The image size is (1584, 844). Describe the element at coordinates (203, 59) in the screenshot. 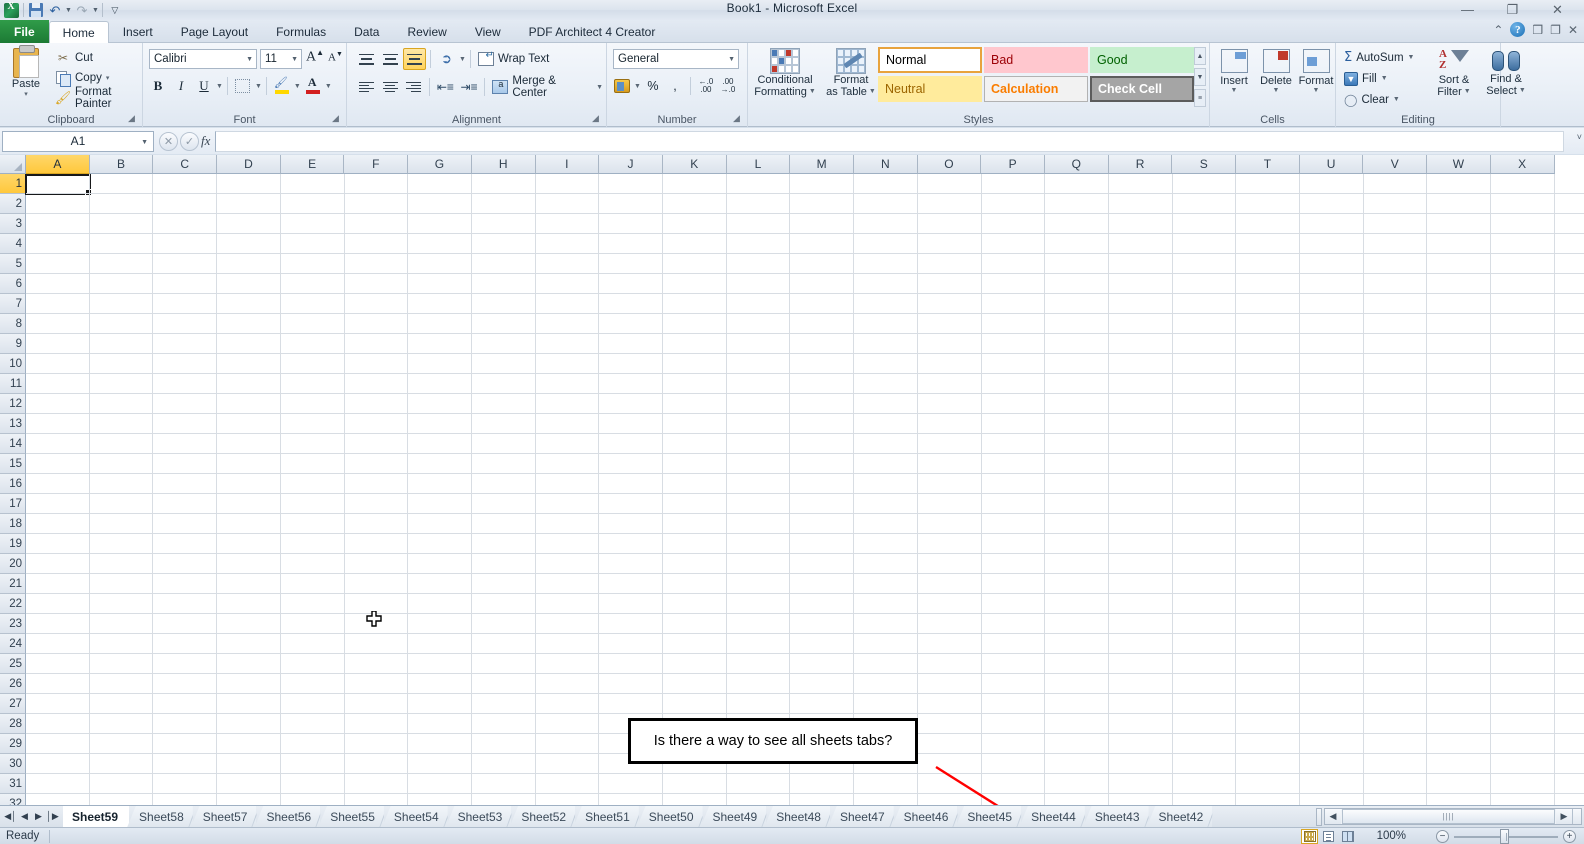

I see `font-name-input: Calibri ▼` at that location.